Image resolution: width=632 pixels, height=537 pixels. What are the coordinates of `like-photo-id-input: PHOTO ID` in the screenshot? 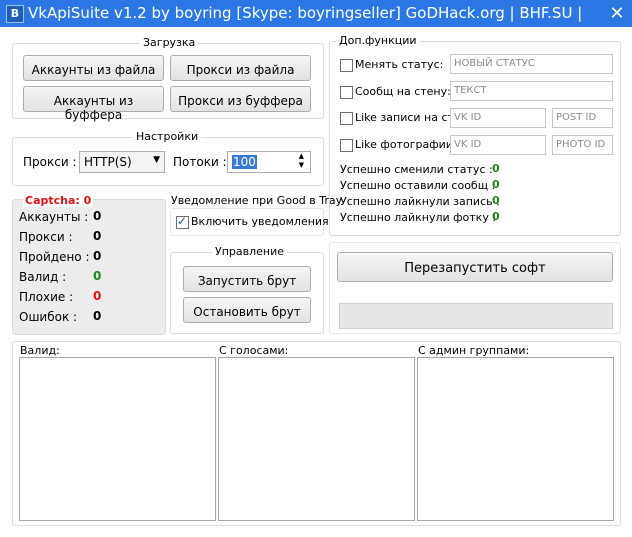 It's located at (582, 145).